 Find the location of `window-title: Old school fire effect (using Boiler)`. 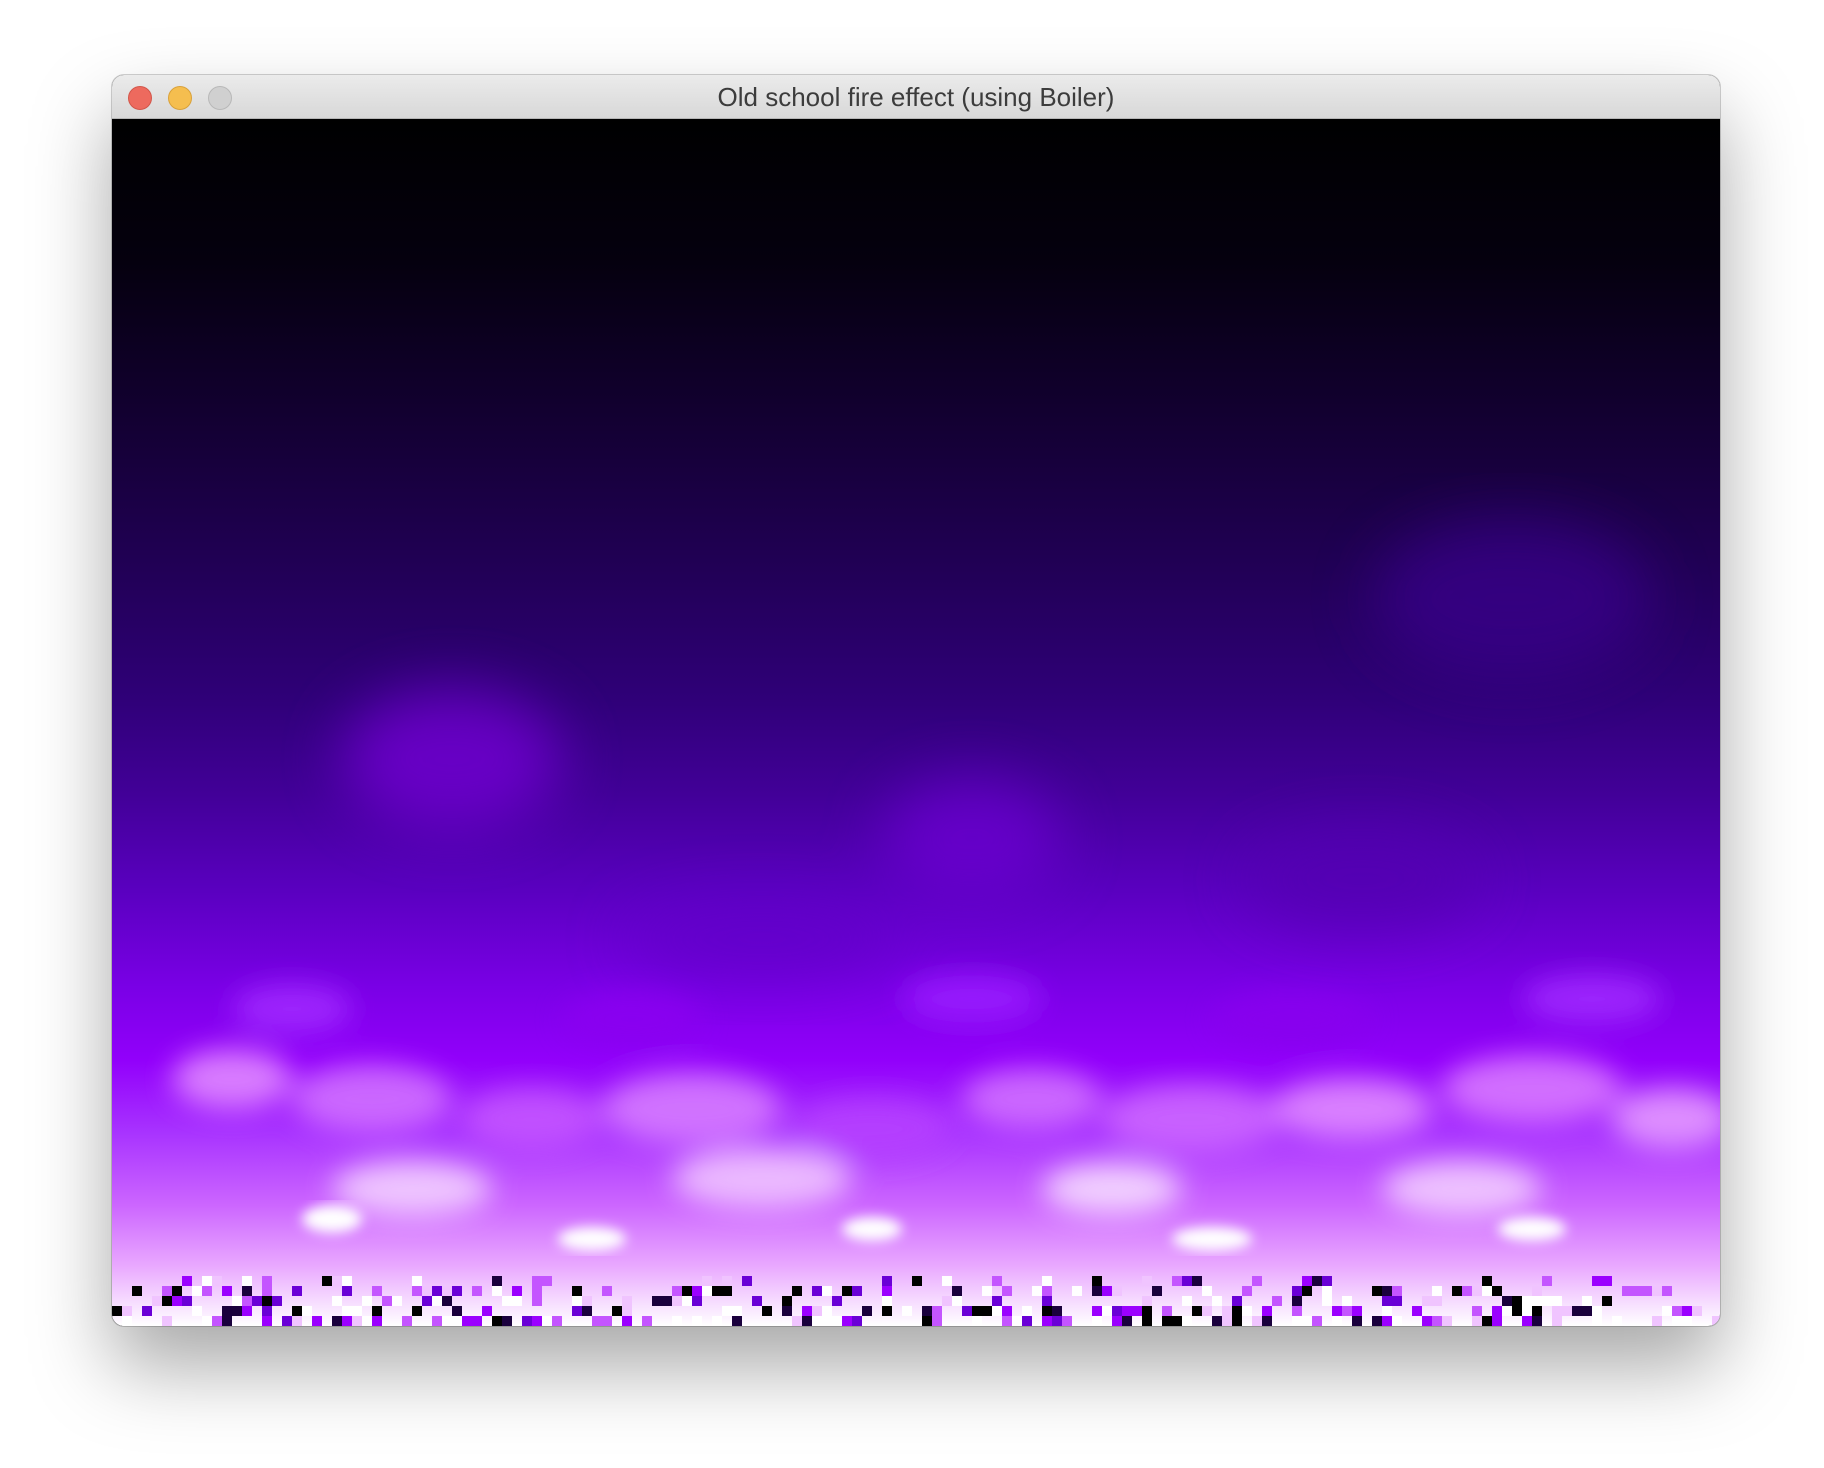

window-title: Old school fire effect (using Boiler) is located at coordinates (916, 97).